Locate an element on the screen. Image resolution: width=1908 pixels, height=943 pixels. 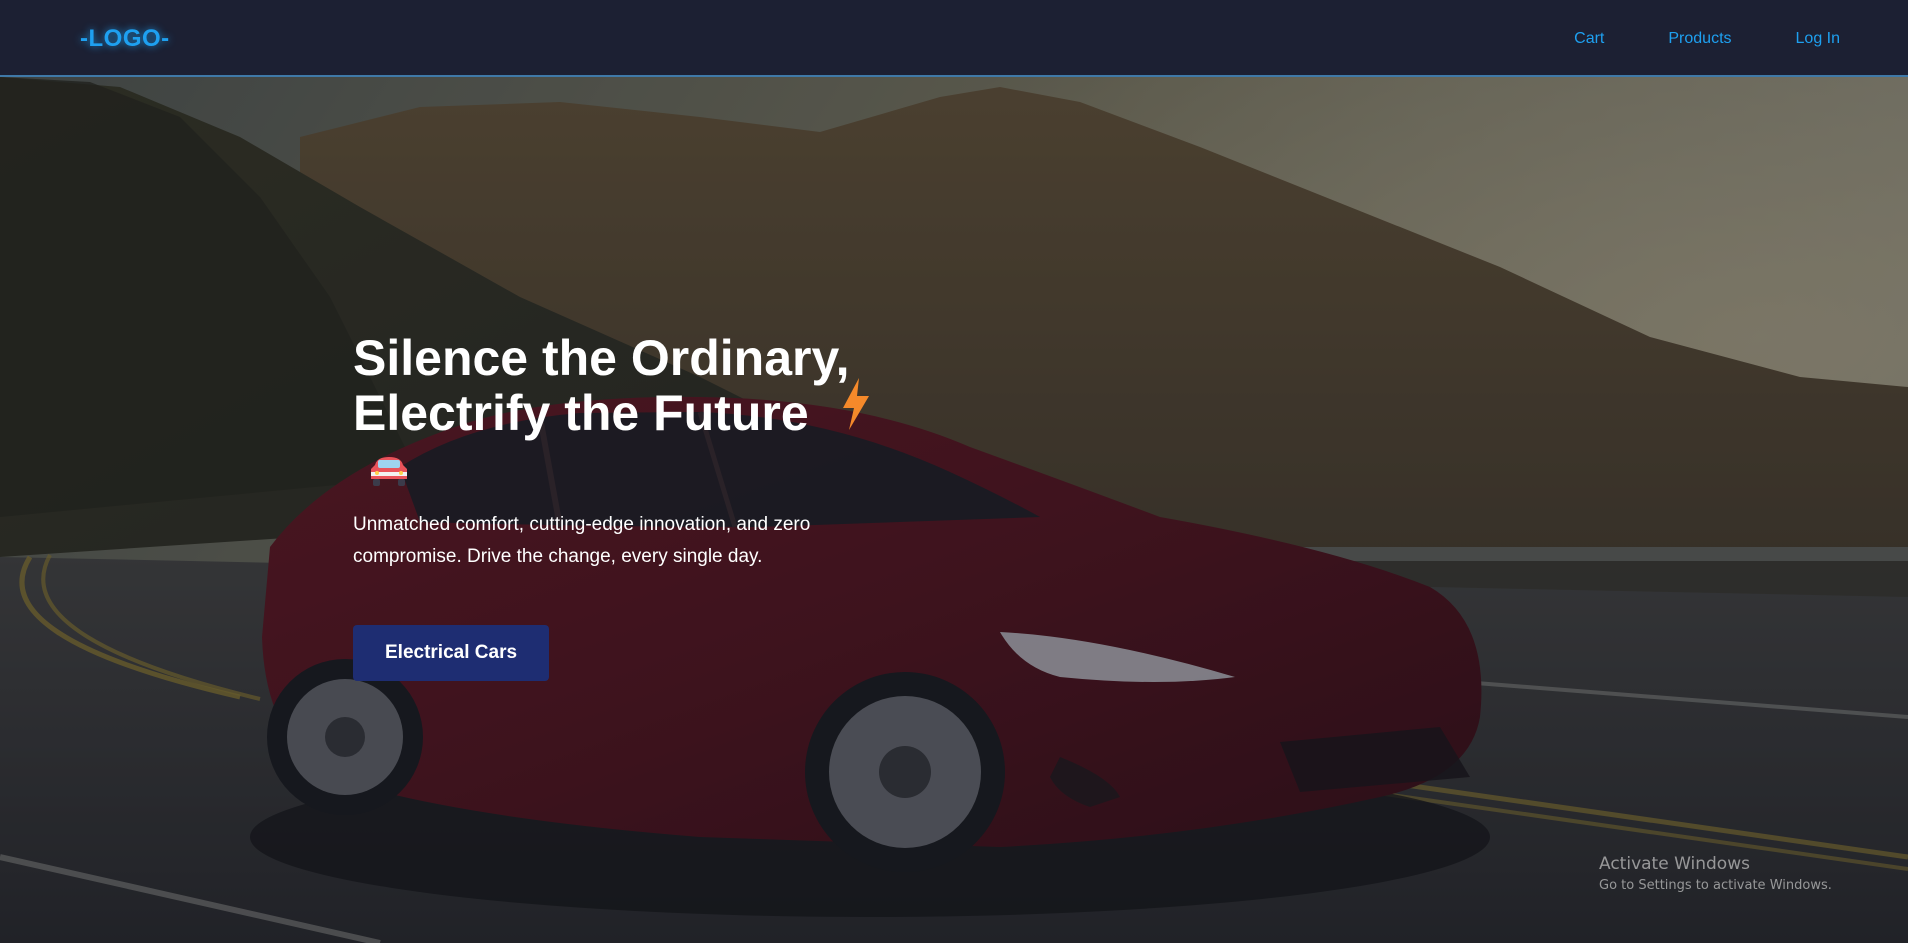
navbar: -LOGO- Cart Products Log In is located at coordinates (954, 38).